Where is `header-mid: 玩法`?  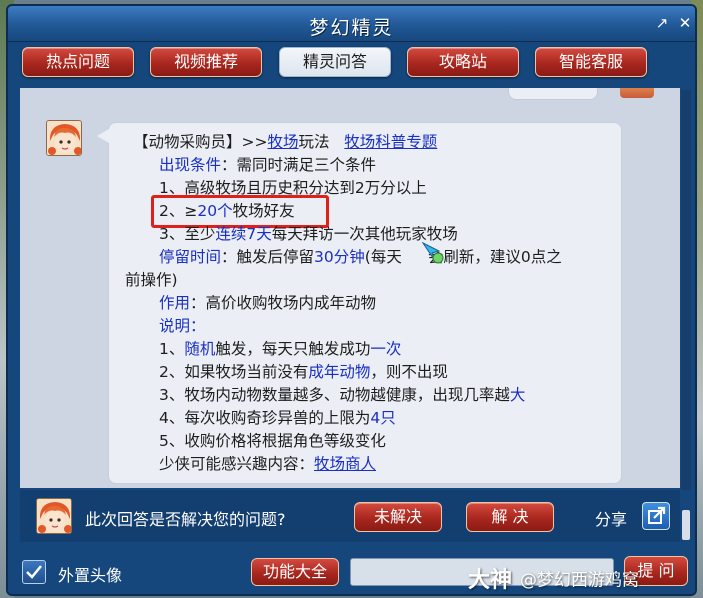 header-mid: 玩法 is located at coordinates (314, 142).